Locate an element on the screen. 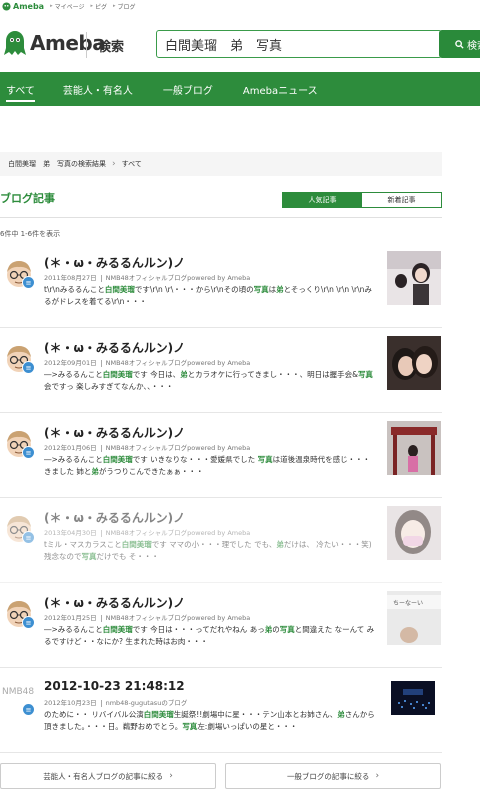 The height and width of the screenshot is (804, 480). thumbnail: ちーなーい is located at coordinates (414, 618).